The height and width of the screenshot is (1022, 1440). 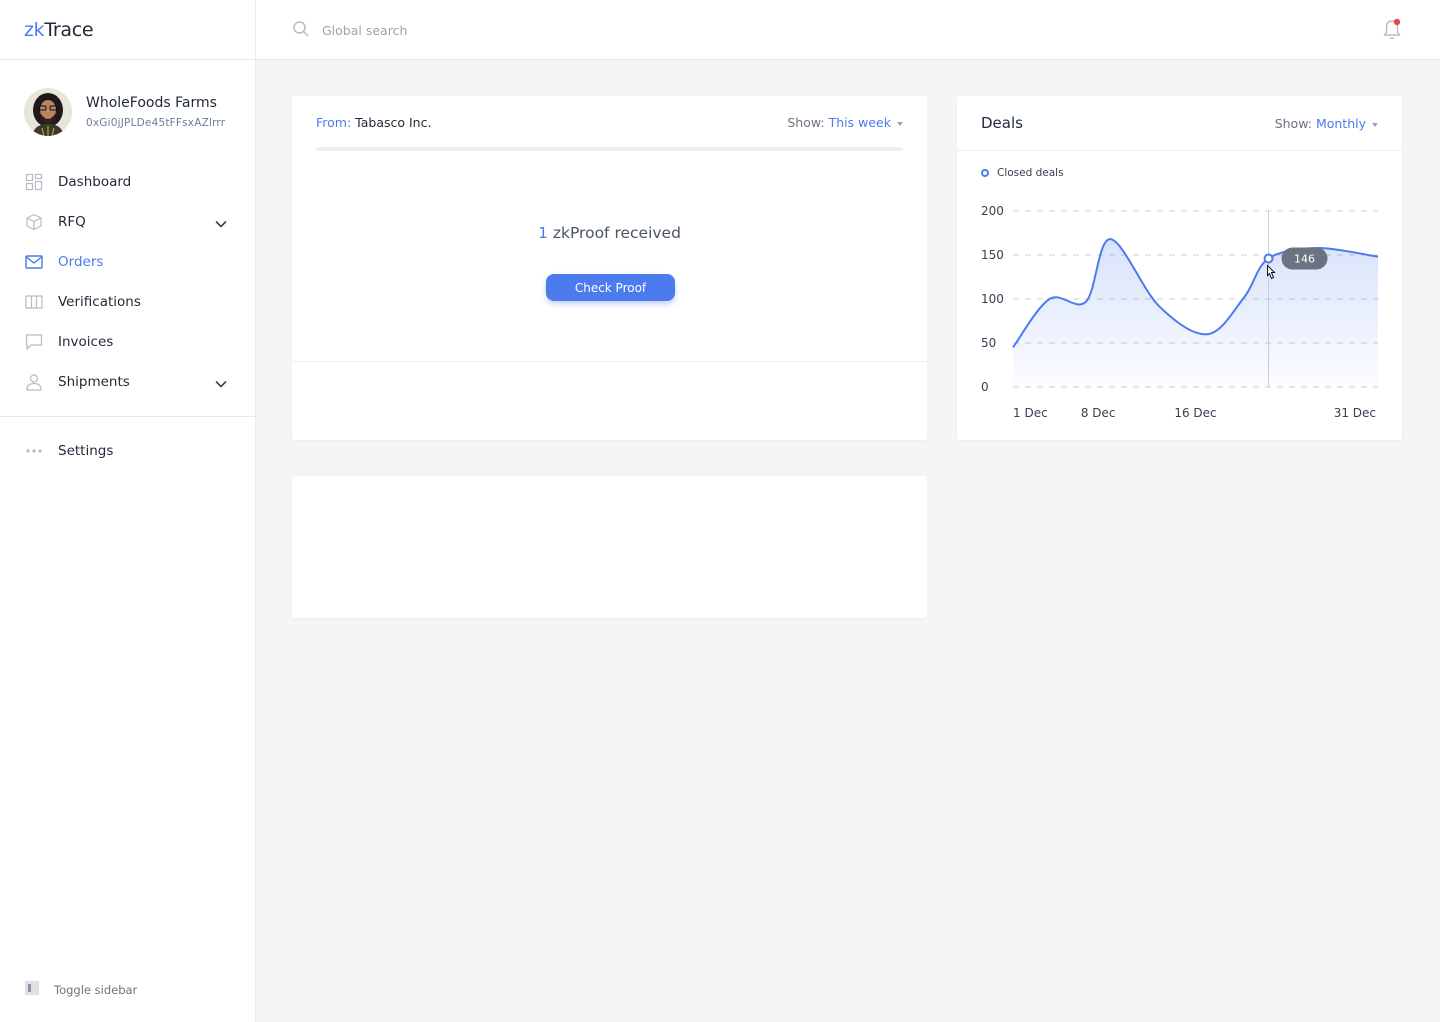 I want to click on logo-trace: Trace, so click(x=69, y=29).